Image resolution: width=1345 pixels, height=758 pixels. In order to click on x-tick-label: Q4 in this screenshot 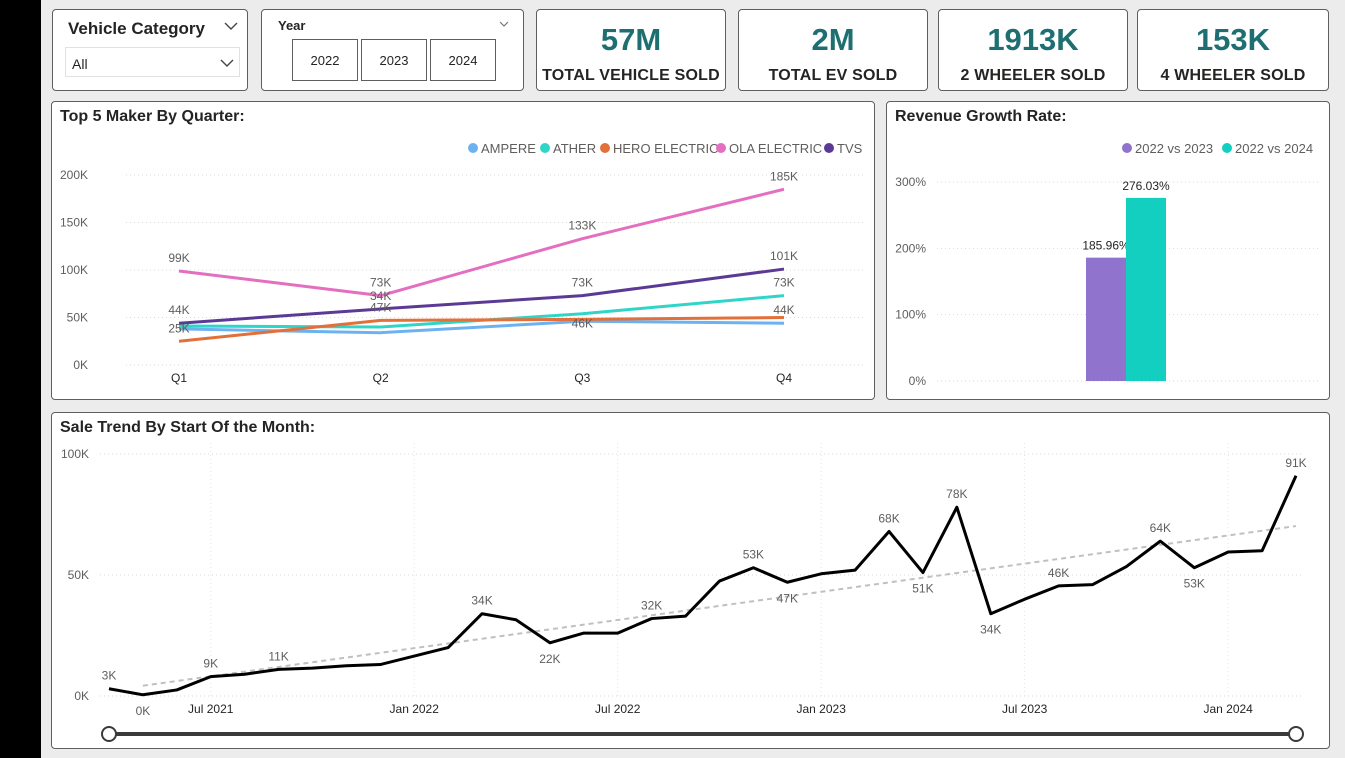, I will do `click(784, 378)`.